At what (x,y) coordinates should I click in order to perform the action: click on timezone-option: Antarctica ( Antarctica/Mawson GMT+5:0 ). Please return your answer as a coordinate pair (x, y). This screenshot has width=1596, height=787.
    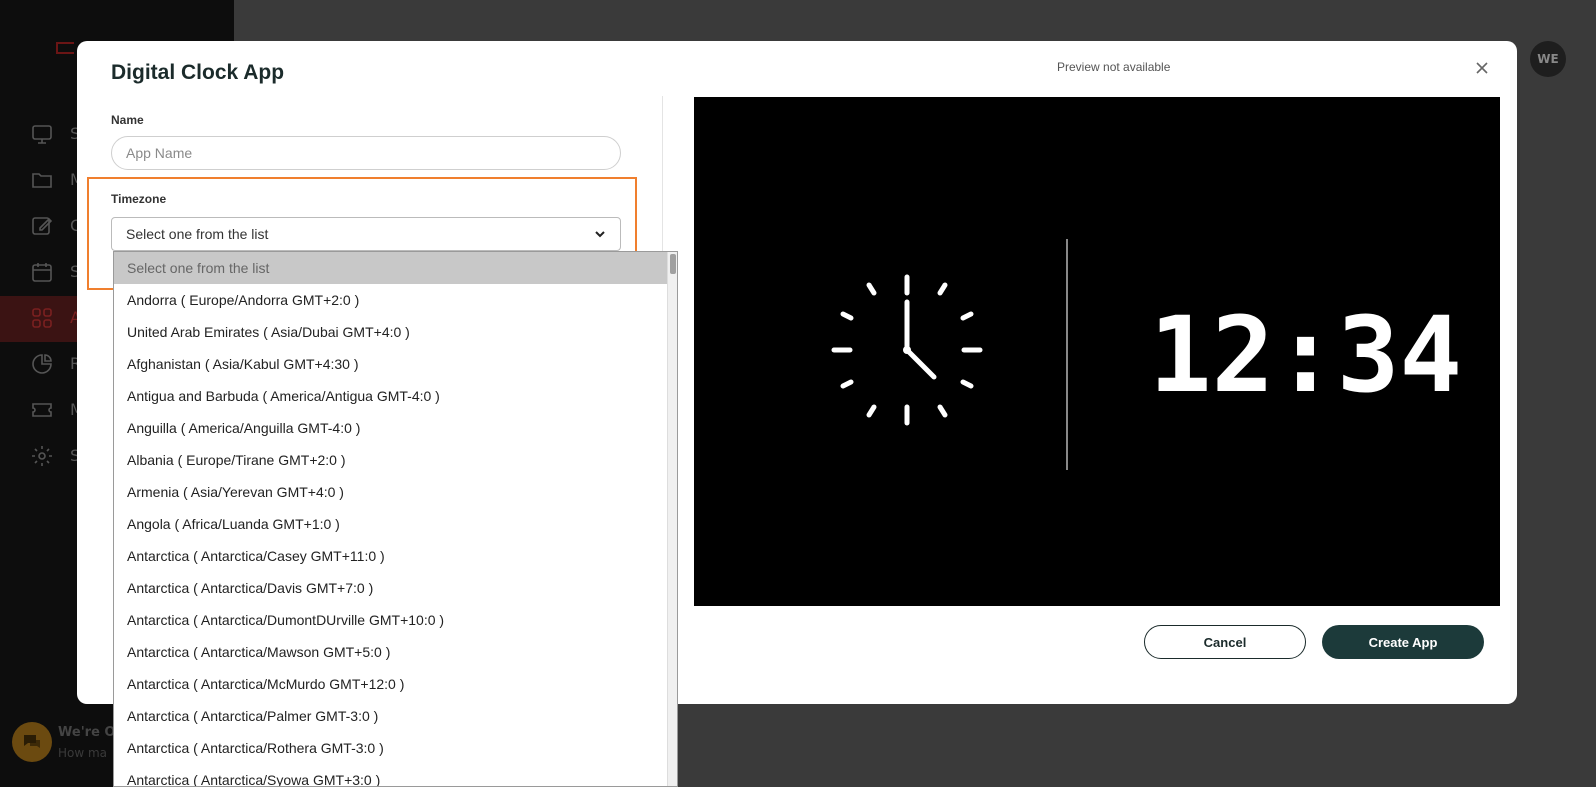
    Looking at the image, I should click on (395, 652).